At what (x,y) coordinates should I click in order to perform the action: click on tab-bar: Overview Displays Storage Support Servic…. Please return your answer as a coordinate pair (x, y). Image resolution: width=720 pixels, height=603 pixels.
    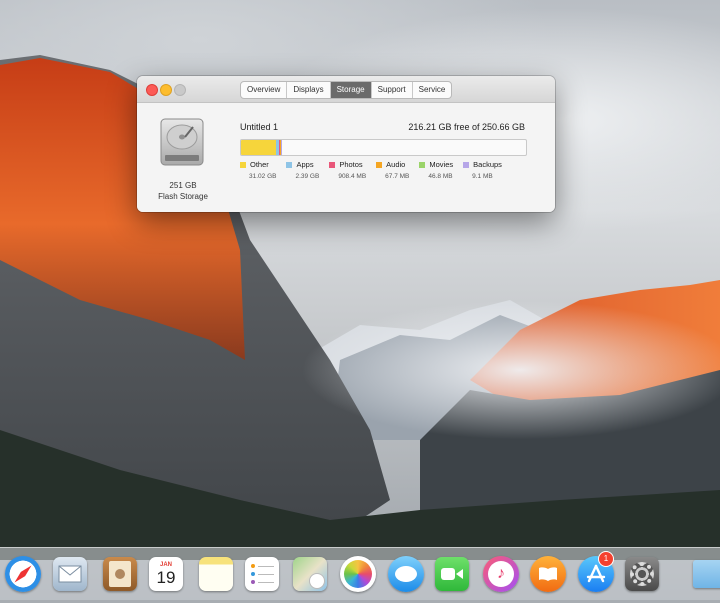
    Looking at the image, I should click on (346, 90).